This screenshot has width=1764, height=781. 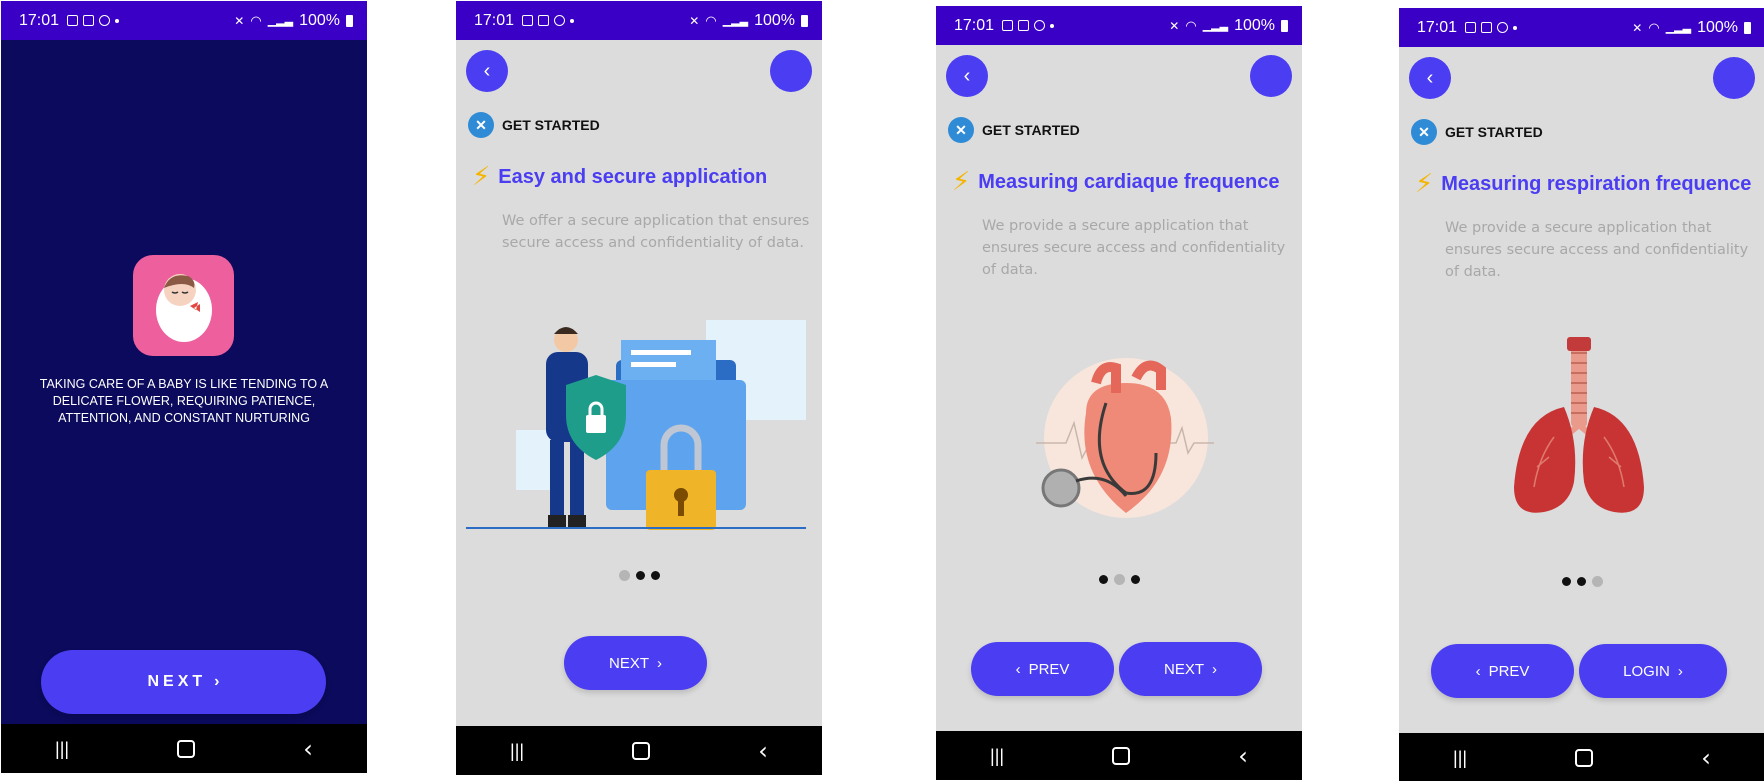 I want to click on slide-title: Easy and secure application, so click(x=633, y=176).